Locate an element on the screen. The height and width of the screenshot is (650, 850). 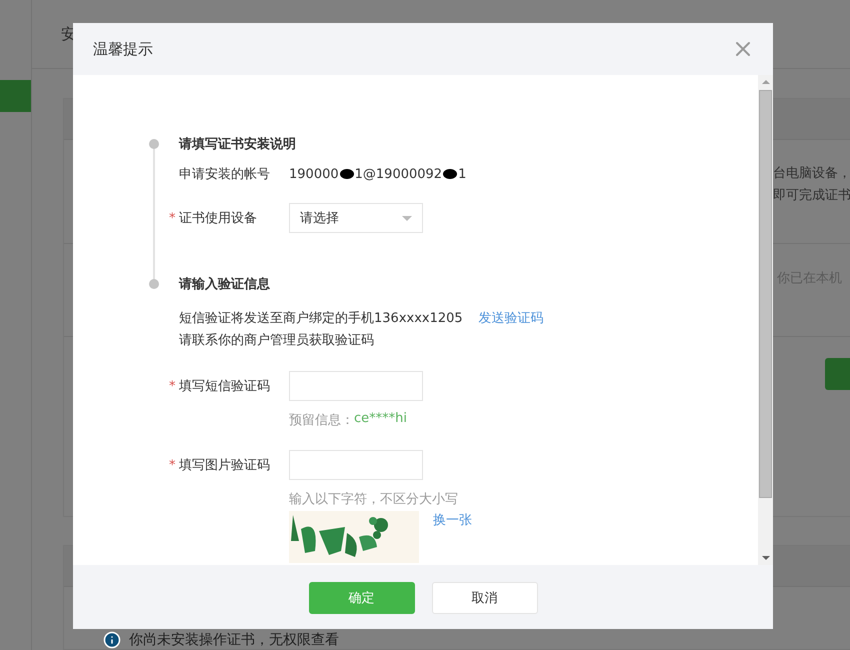
field-label: 申请安装的帐号 is located at coordinates (224, 174).